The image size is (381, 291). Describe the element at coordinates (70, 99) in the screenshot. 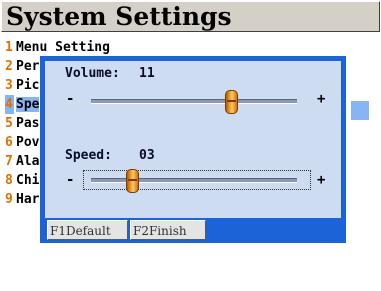

I see `volume-decrease: -` at that location.